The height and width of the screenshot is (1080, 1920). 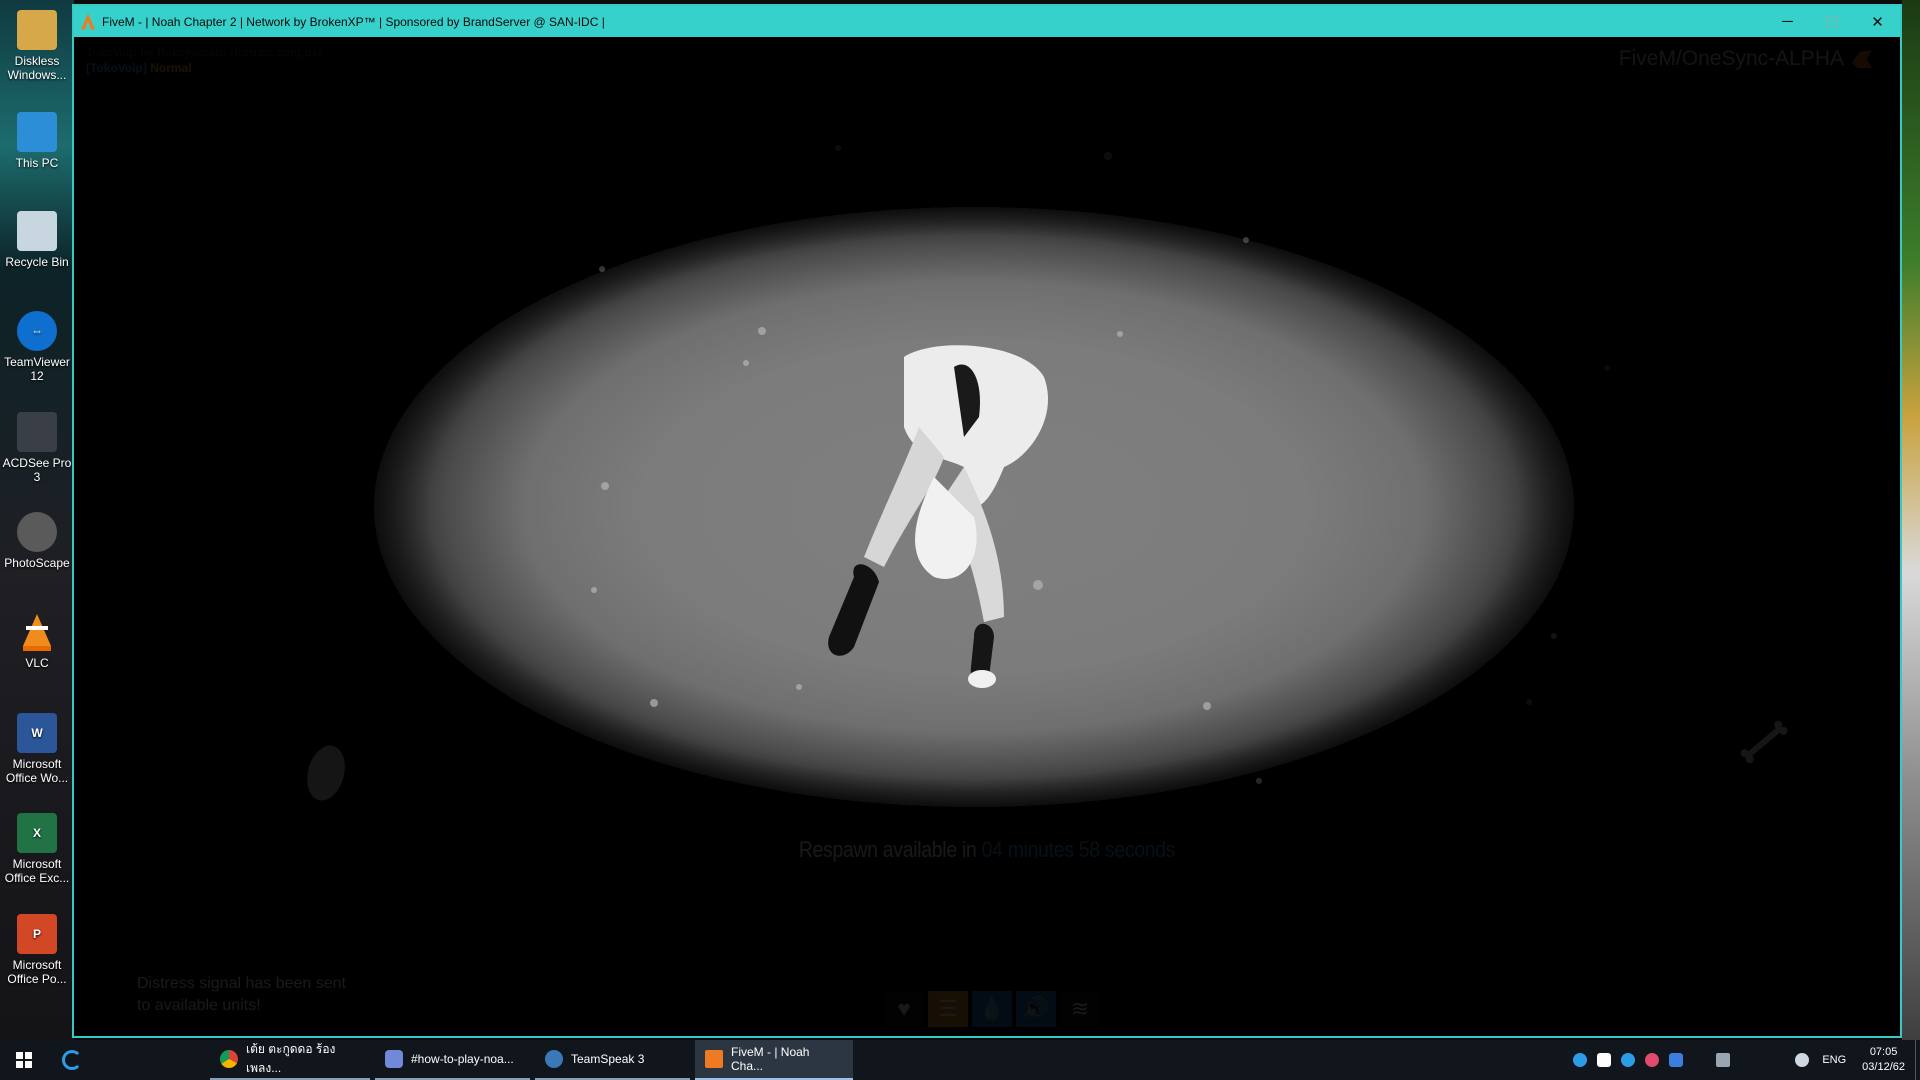 I want to click on waves-icon: ≋, so click(x=1080, y=1009).